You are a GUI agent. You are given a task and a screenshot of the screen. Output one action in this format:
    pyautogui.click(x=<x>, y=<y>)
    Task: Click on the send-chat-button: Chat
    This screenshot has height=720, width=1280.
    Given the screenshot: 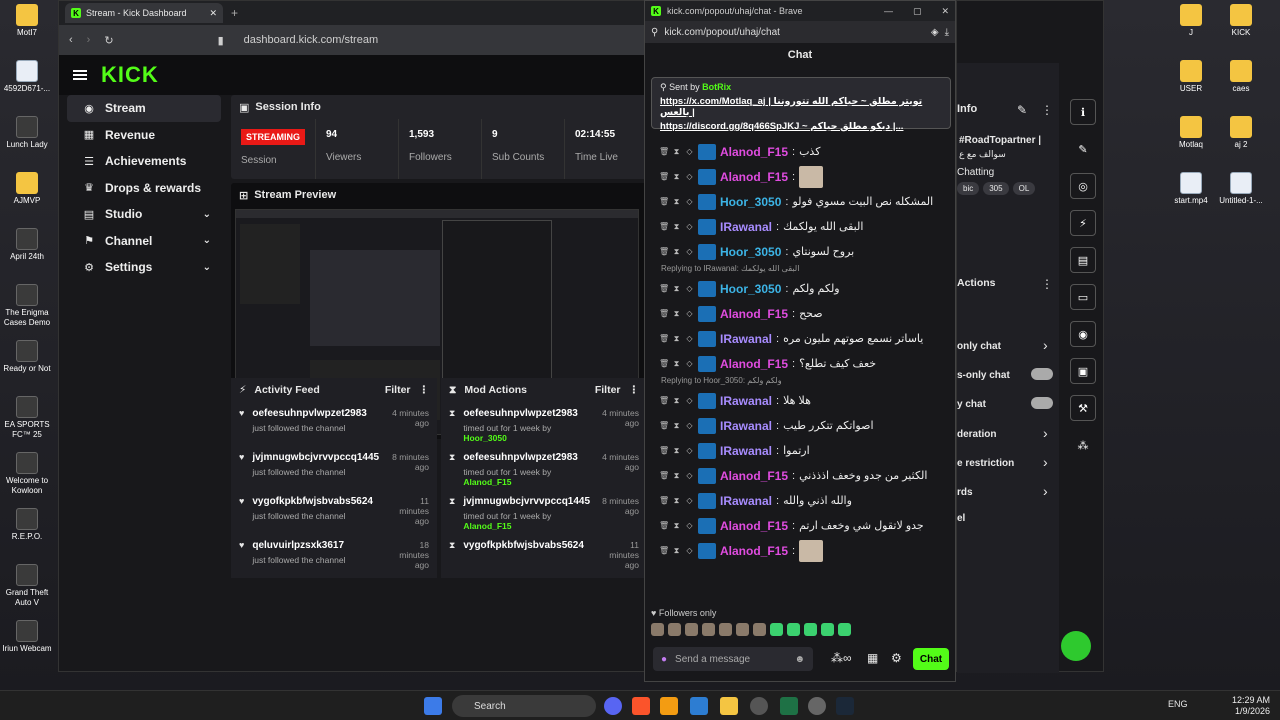 What is the action you would take?
    pyautogui.click(x=931, y=659)
    